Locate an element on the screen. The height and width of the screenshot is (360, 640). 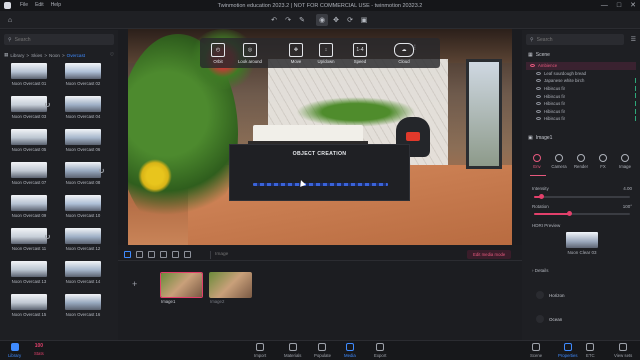
media-tab-button: Media is located at coordinates (350, 350).